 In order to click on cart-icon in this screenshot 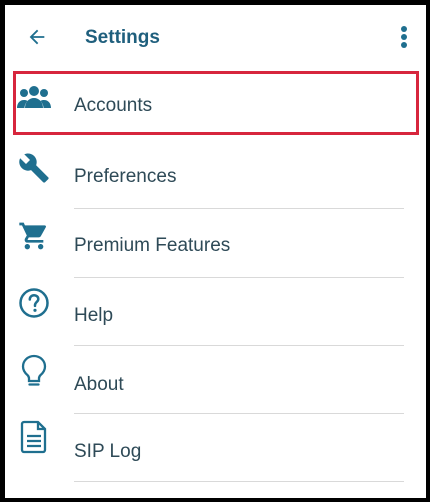, I will do `click(34, 236)`.